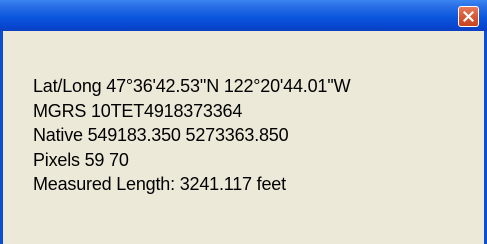 This screenshot has width=487, height=244. I want to click on lat-long-text: Lat/Long 47°36'42.53''N 122°20'44.01''W, so click(192, 86).